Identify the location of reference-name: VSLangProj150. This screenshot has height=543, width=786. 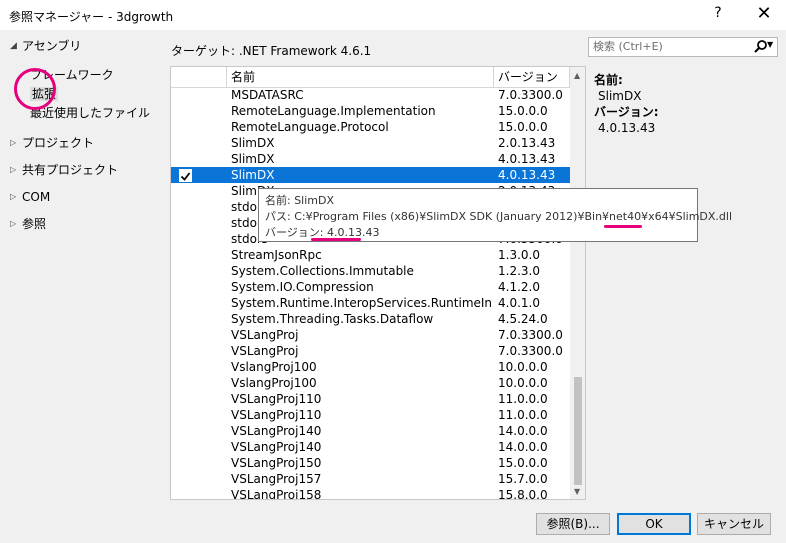
(276, 463).